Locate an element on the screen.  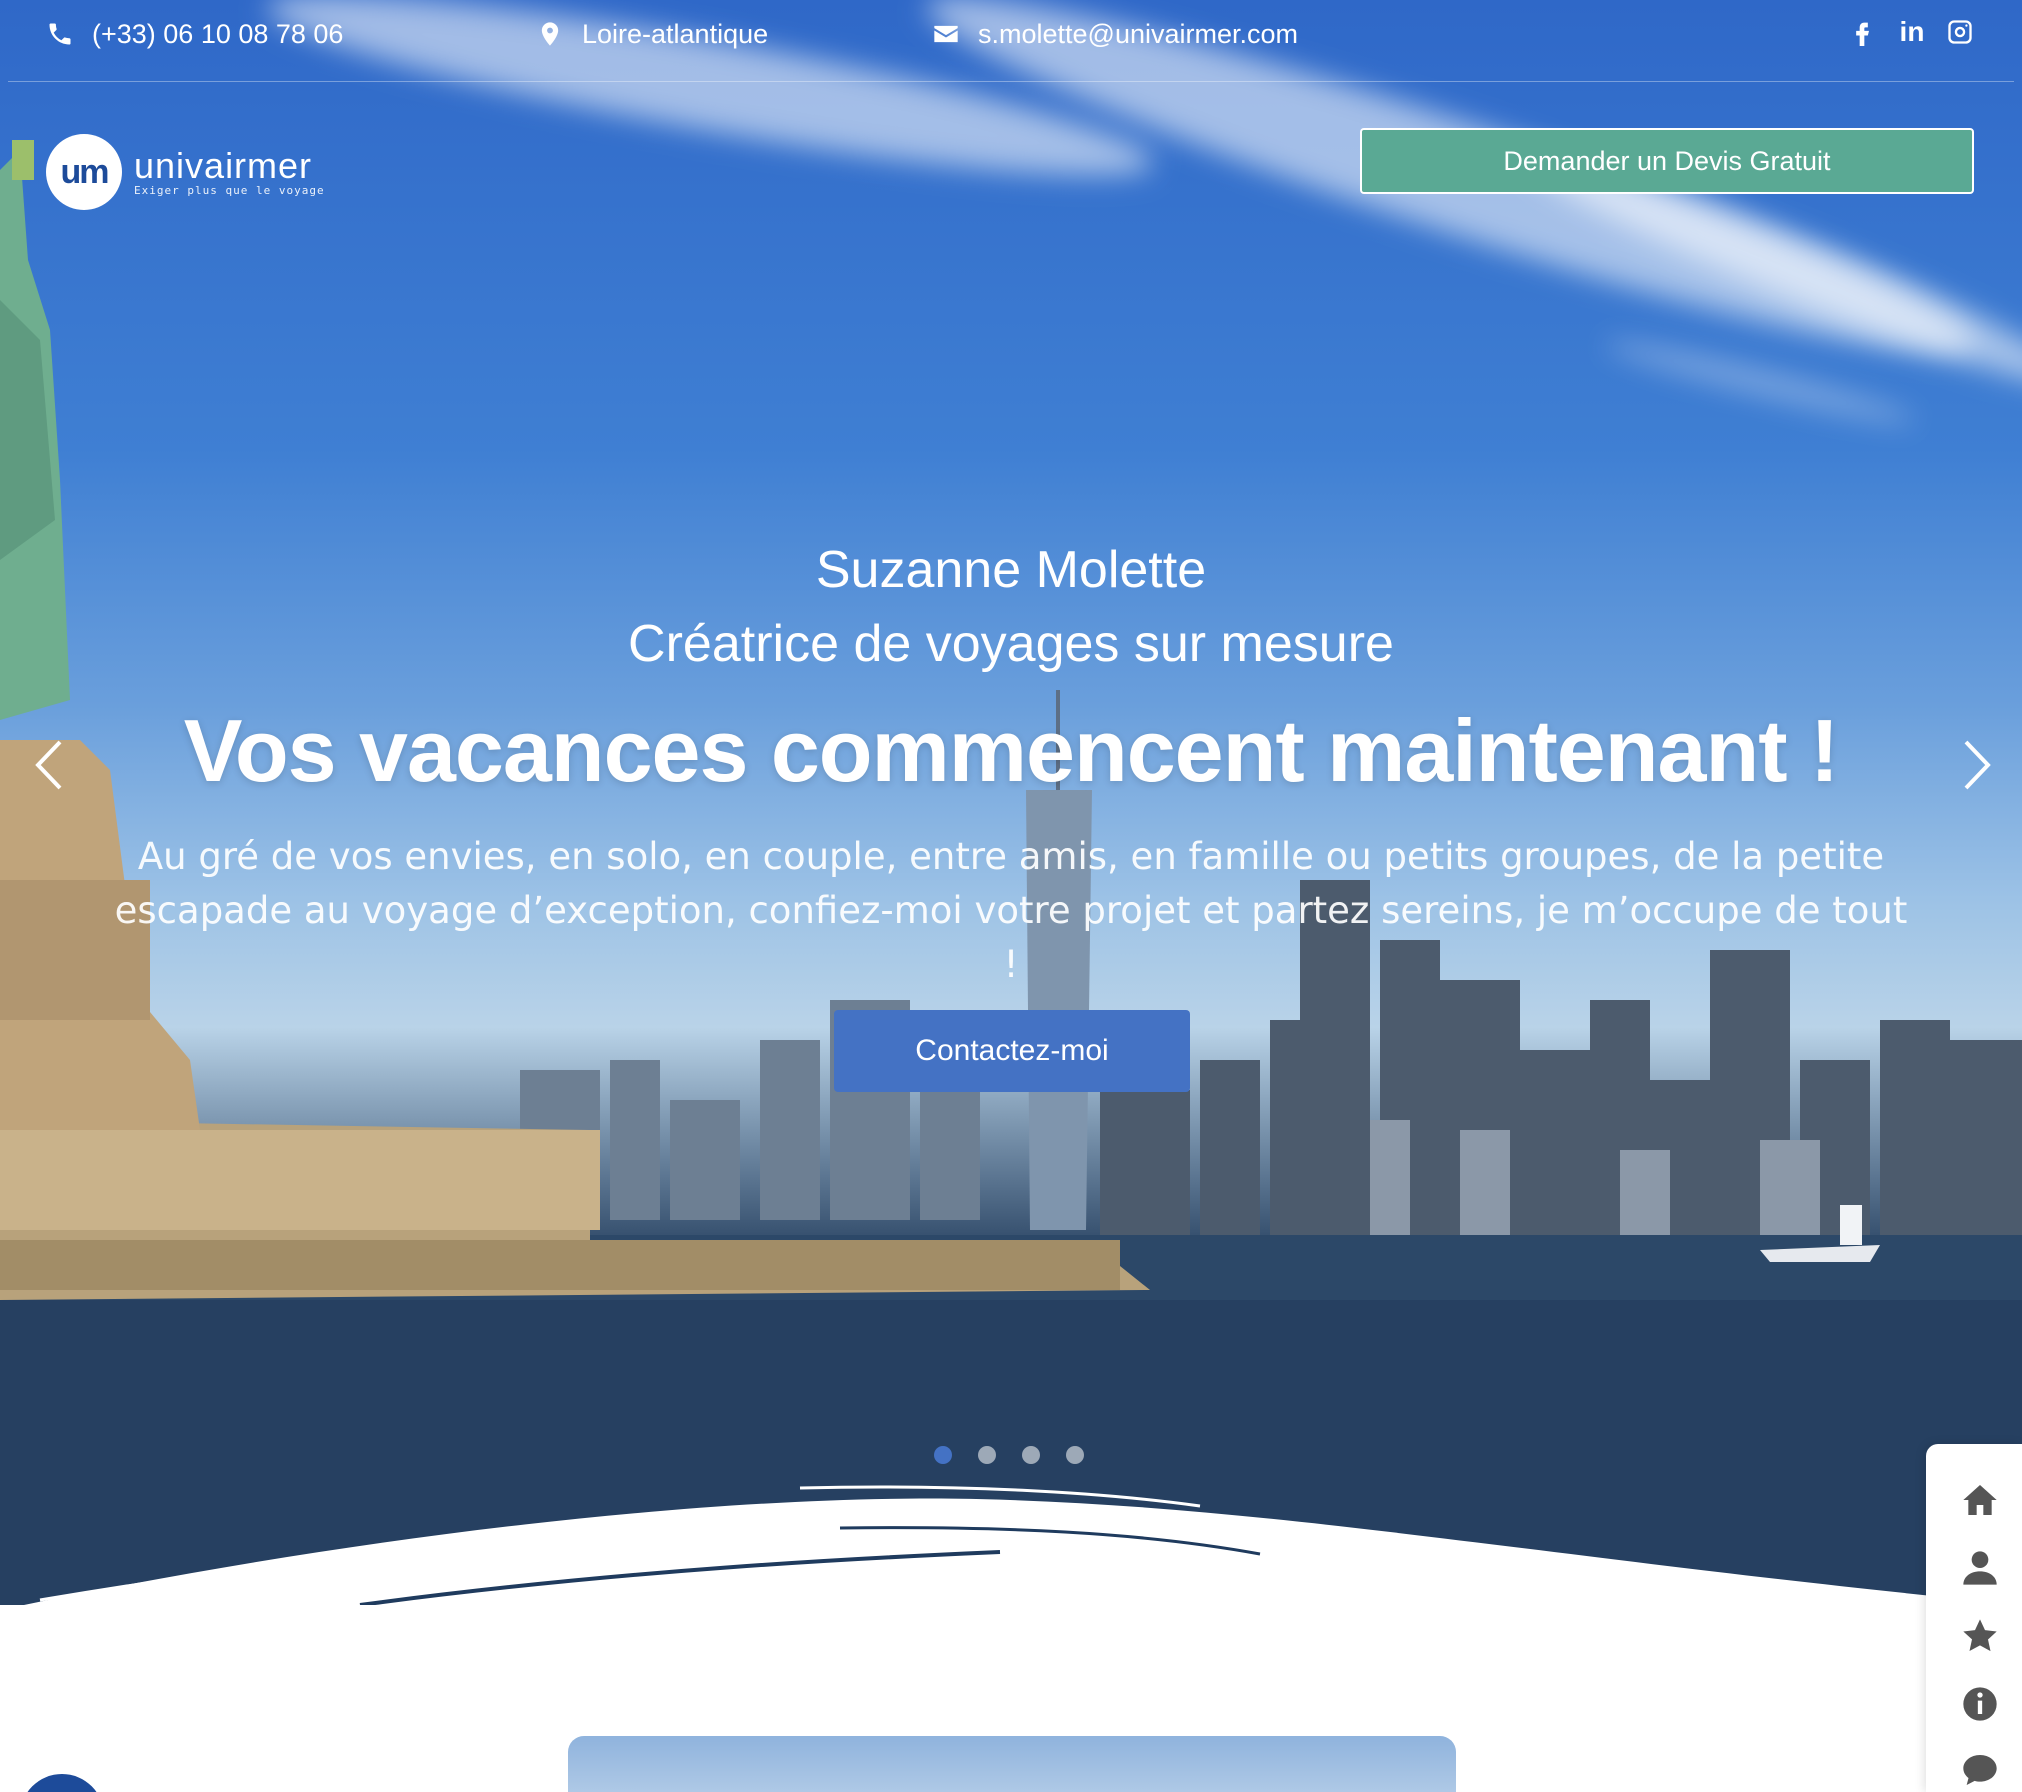
location-text: Loire-atlantique is located at coordinates (675, 33).